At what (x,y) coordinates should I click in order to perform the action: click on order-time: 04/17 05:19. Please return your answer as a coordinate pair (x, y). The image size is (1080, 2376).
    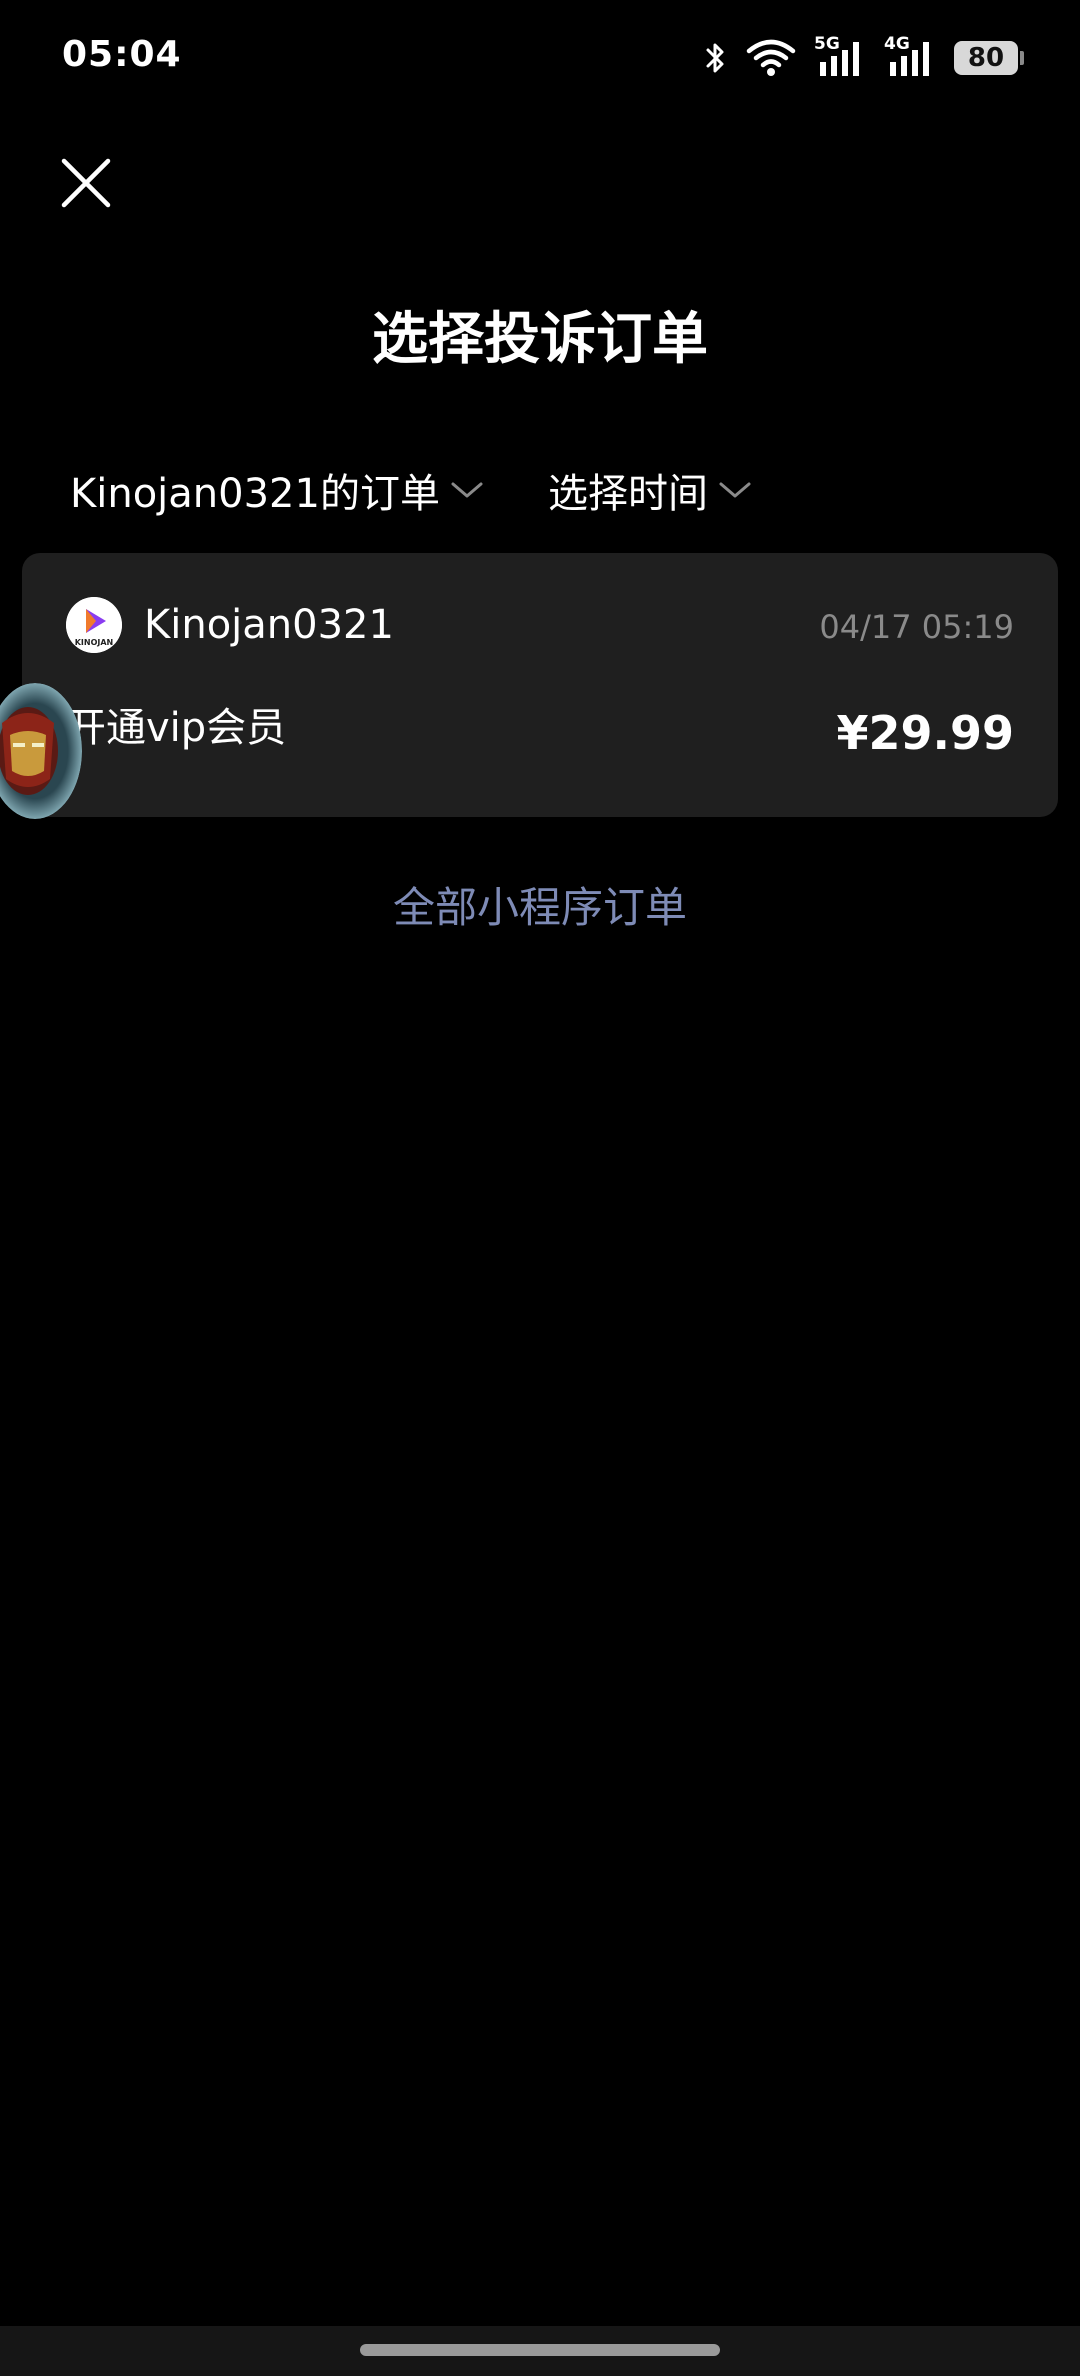
    Looking at the image, I should click on (916, 627).